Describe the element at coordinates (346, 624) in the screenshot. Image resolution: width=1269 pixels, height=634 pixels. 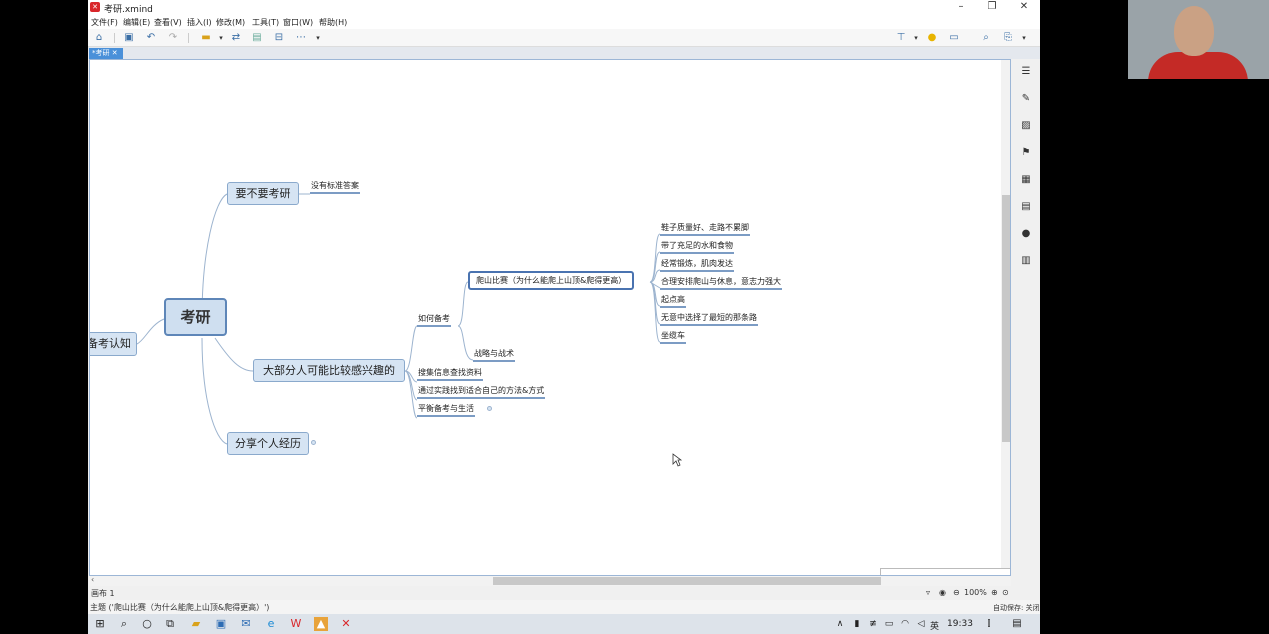
I see `xmind-taskbar-icon: ✕` at that location.